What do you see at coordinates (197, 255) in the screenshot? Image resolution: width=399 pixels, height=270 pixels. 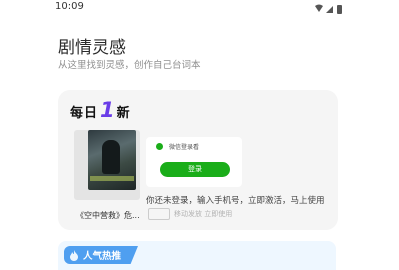 I see `hot-section: 人气热推` at bounding box center [197, 255].